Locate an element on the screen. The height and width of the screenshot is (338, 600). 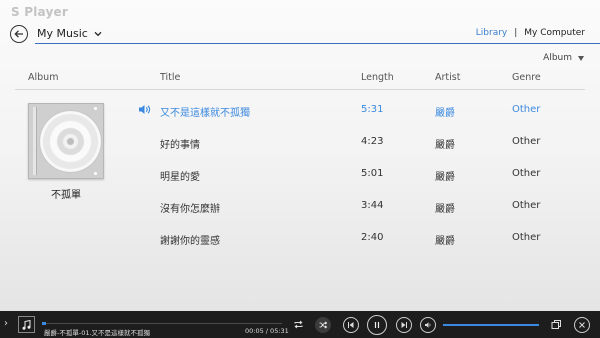
skip-previous-icon is located at coordinates (351, 325).